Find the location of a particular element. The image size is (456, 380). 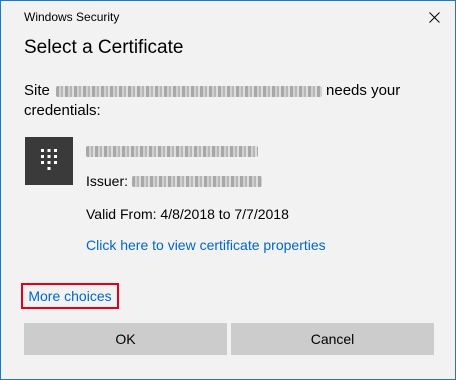

close-button is located at coordinates (434, 17).